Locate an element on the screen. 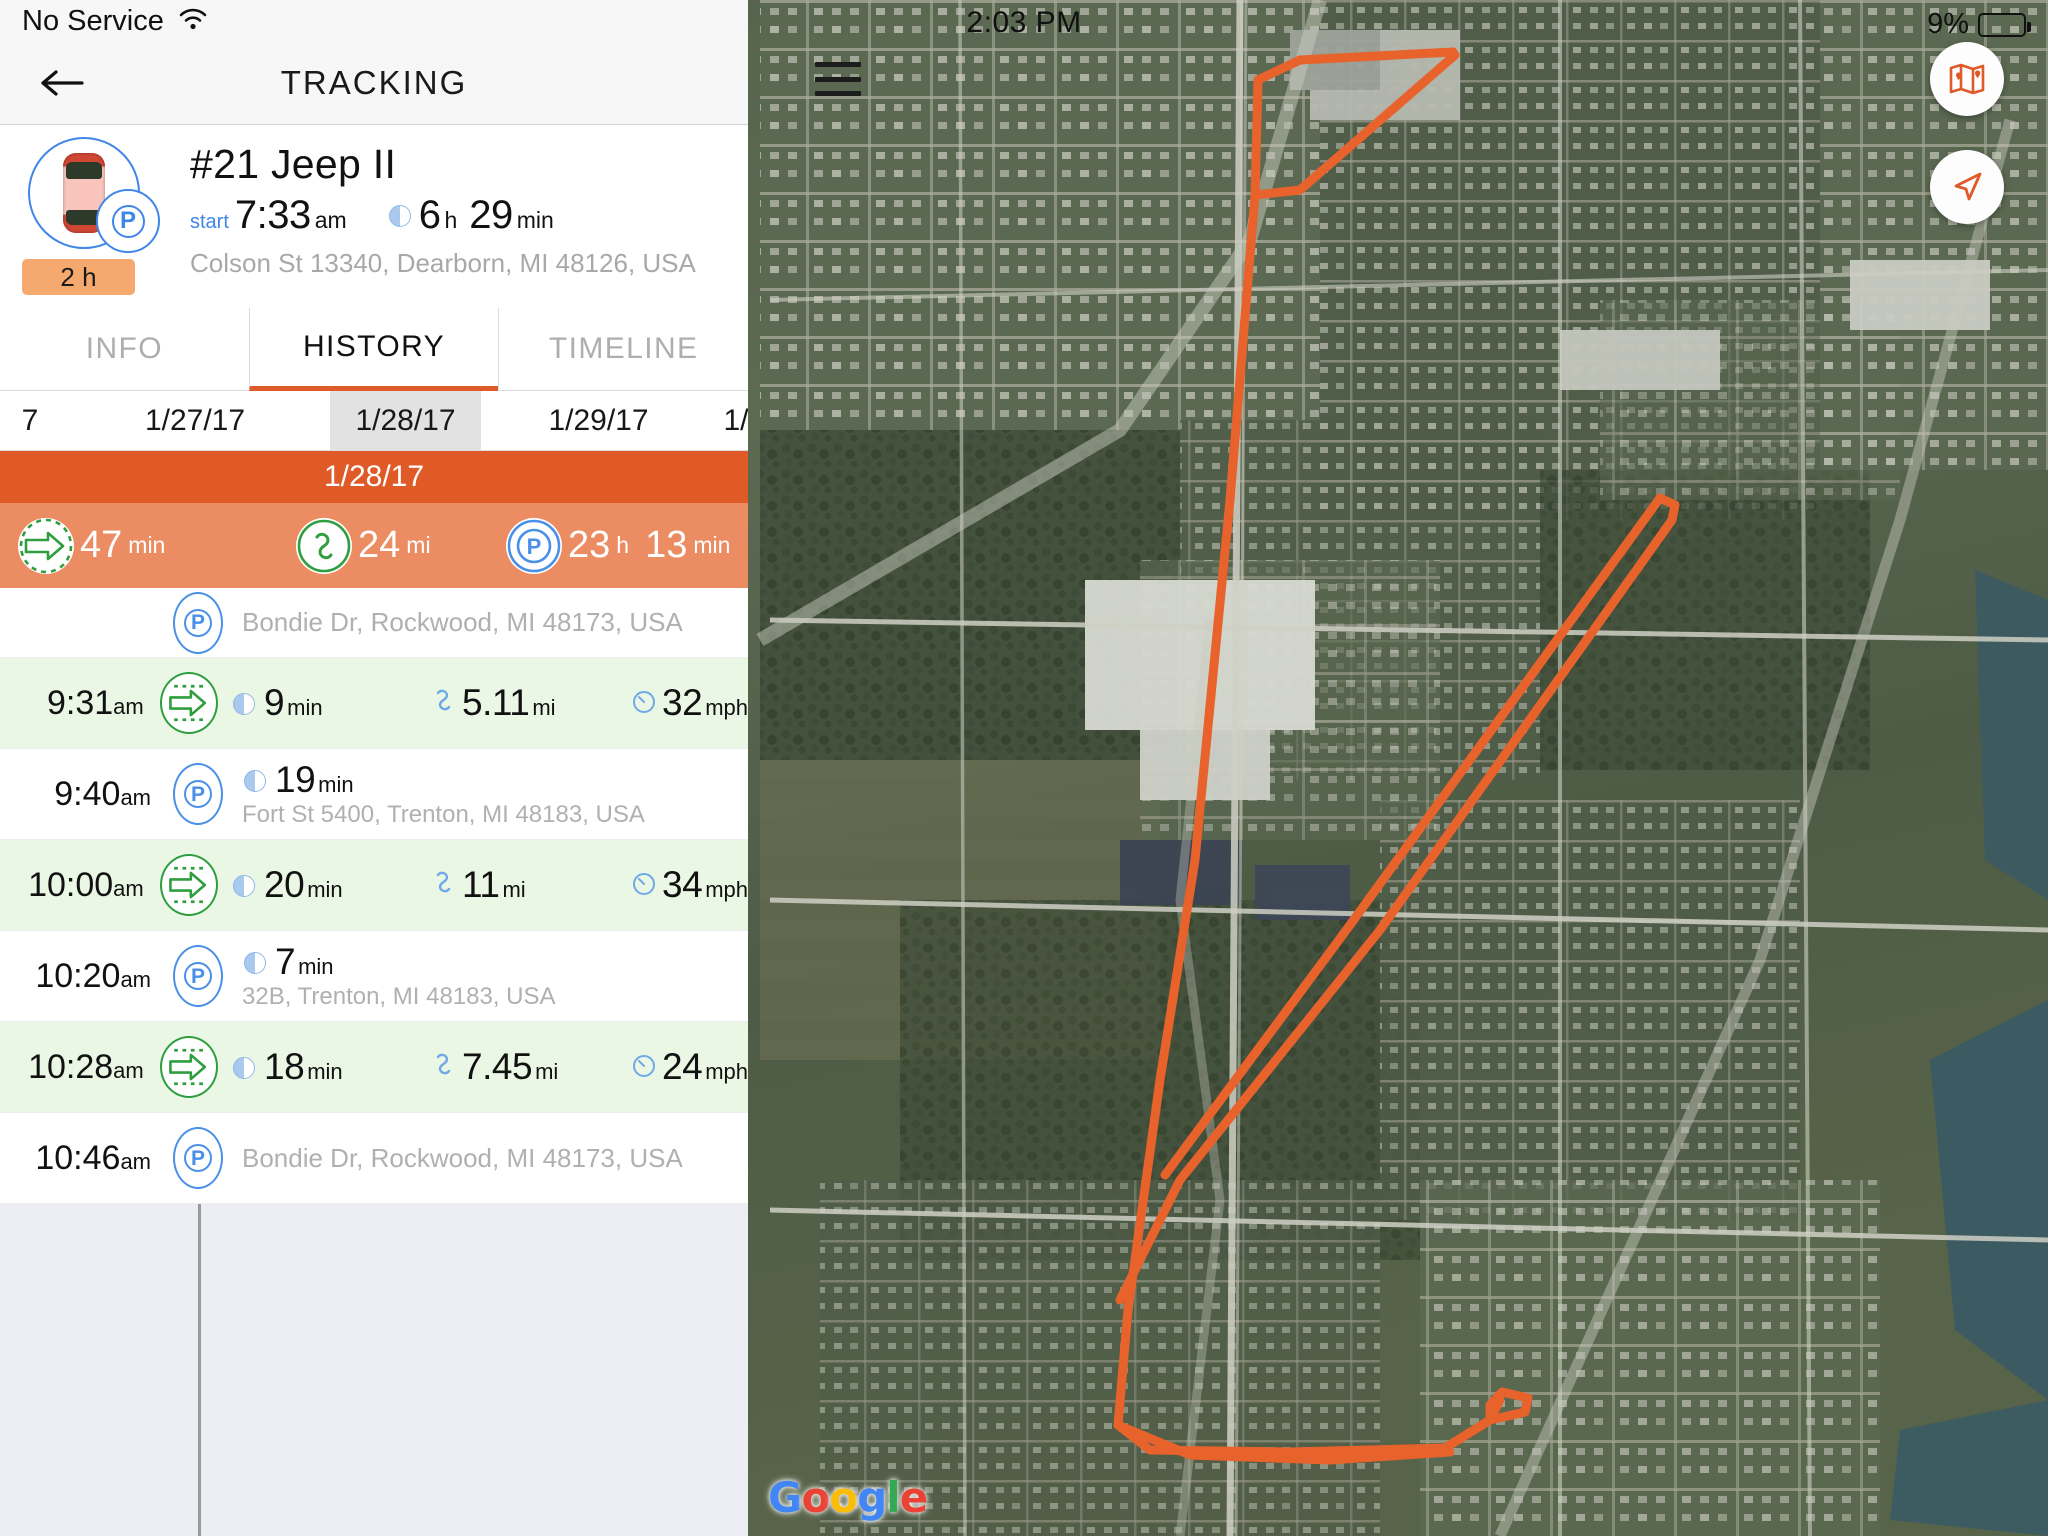 The image size is (2048, 1536). stat-parking-minutes-value: 13 is located at coordinates (666, 545).